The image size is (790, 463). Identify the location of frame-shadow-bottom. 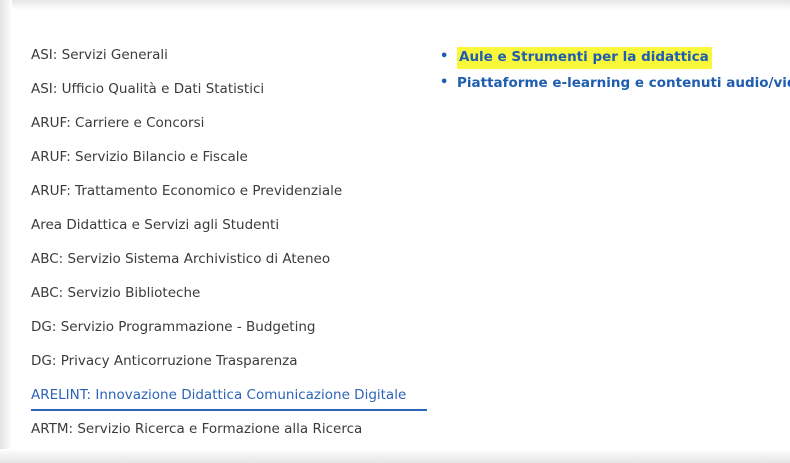
(395, 456).